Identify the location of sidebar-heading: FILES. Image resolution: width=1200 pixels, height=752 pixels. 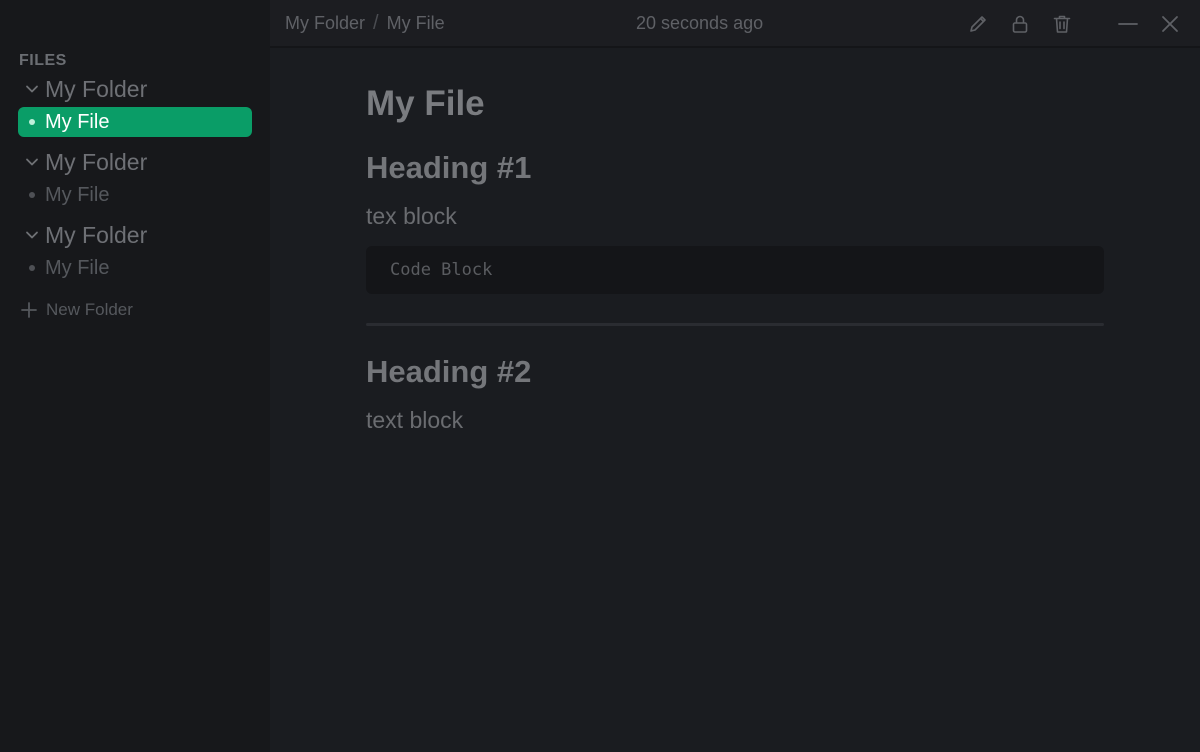
(43, 60).